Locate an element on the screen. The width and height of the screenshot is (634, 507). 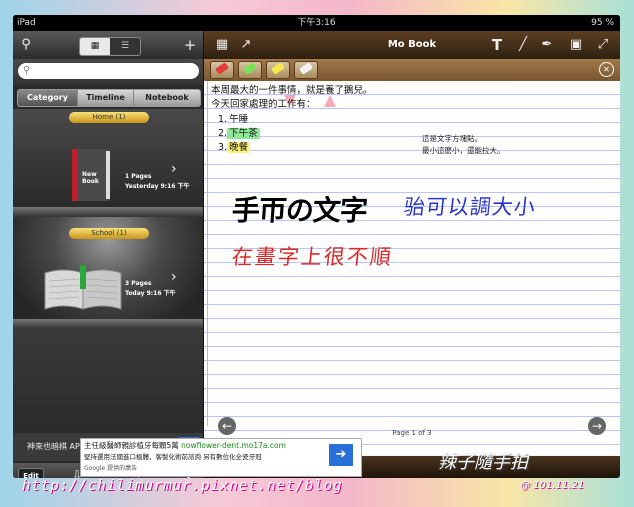
text-box-line-2: 最小這麼小，還能拉大。 is located at coordinates (463, 150).